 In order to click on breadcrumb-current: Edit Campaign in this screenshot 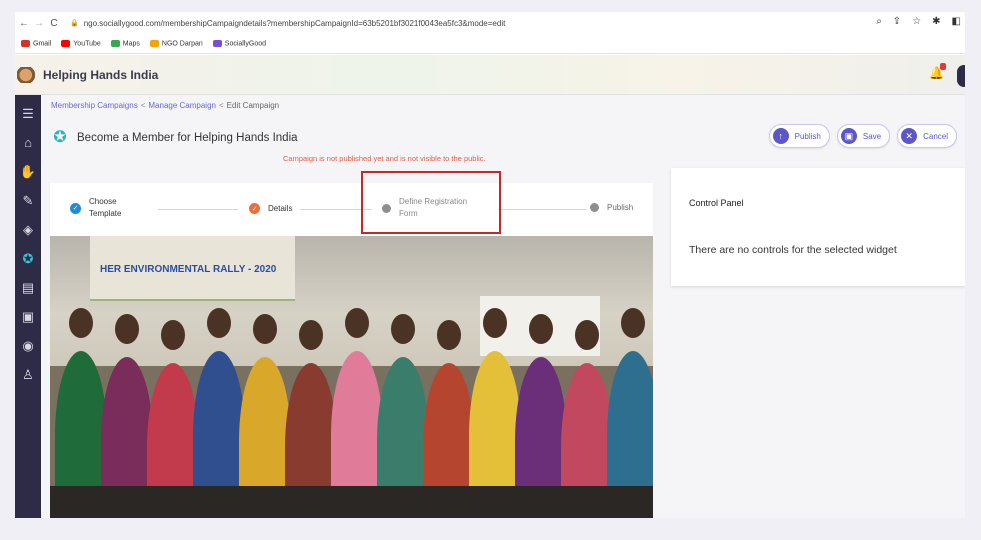, I will do `click(253, 105)`.